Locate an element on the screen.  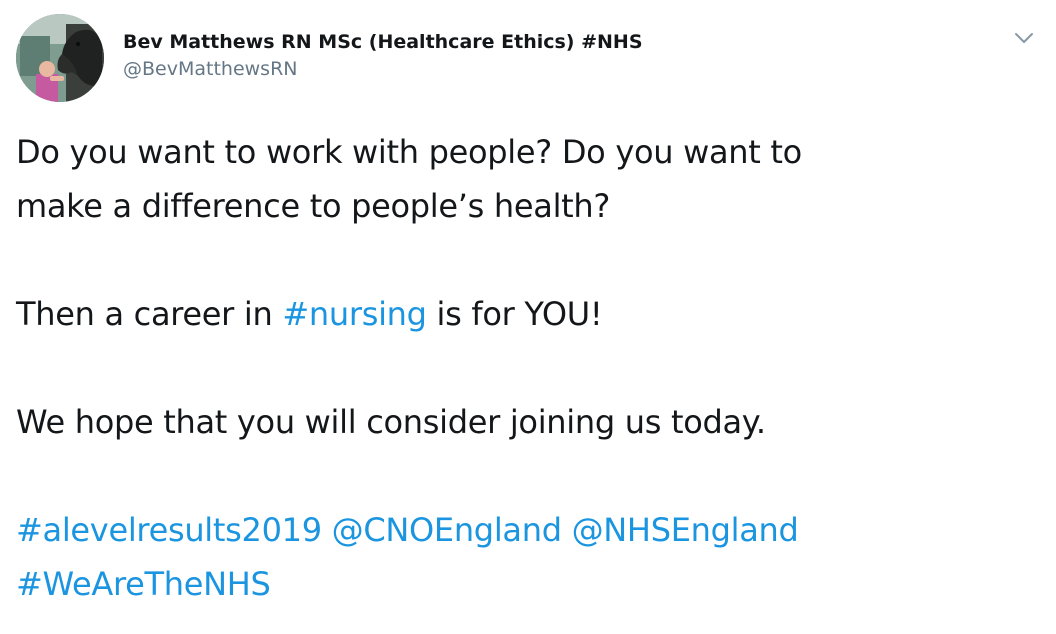
tweet-text-segment: is for YOU! is located at coordinates (514, 314).